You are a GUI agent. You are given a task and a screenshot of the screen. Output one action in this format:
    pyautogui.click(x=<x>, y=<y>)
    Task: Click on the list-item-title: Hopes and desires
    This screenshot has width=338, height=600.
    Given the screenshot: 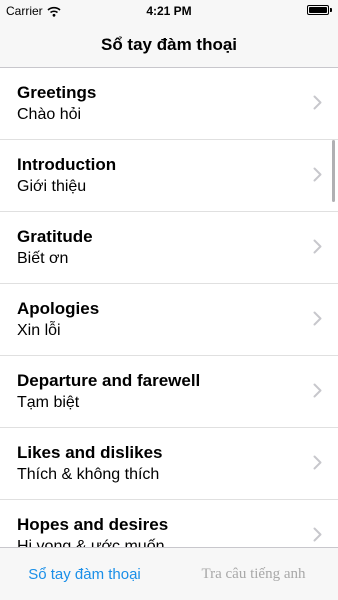 What is the action you would take?
    pyautogui.click(x=93, y=524)
    